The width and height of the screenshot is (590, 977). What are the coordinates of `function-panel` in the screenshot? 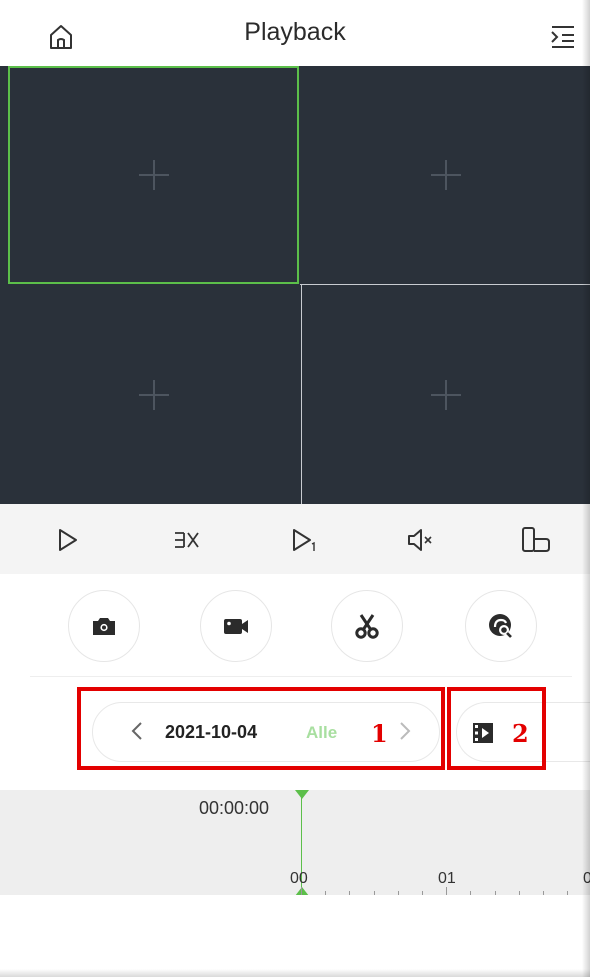 It's located at (295, 625).